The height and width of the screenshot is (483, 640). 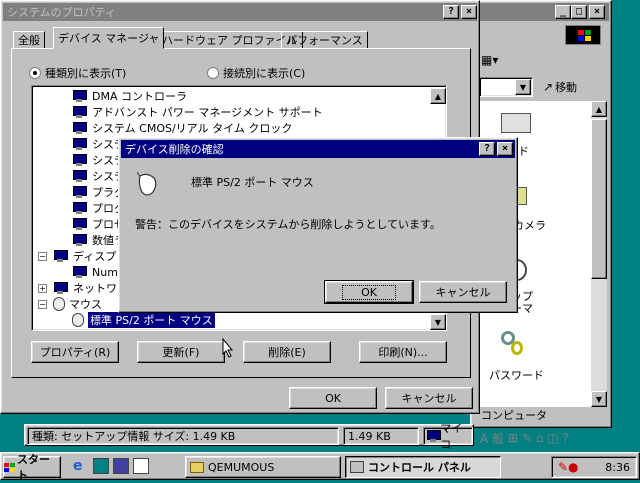 What do you see at coordinates (516, 123) in the screenshot?
I see `keyboard-icon` at bounding box center [516, 123].